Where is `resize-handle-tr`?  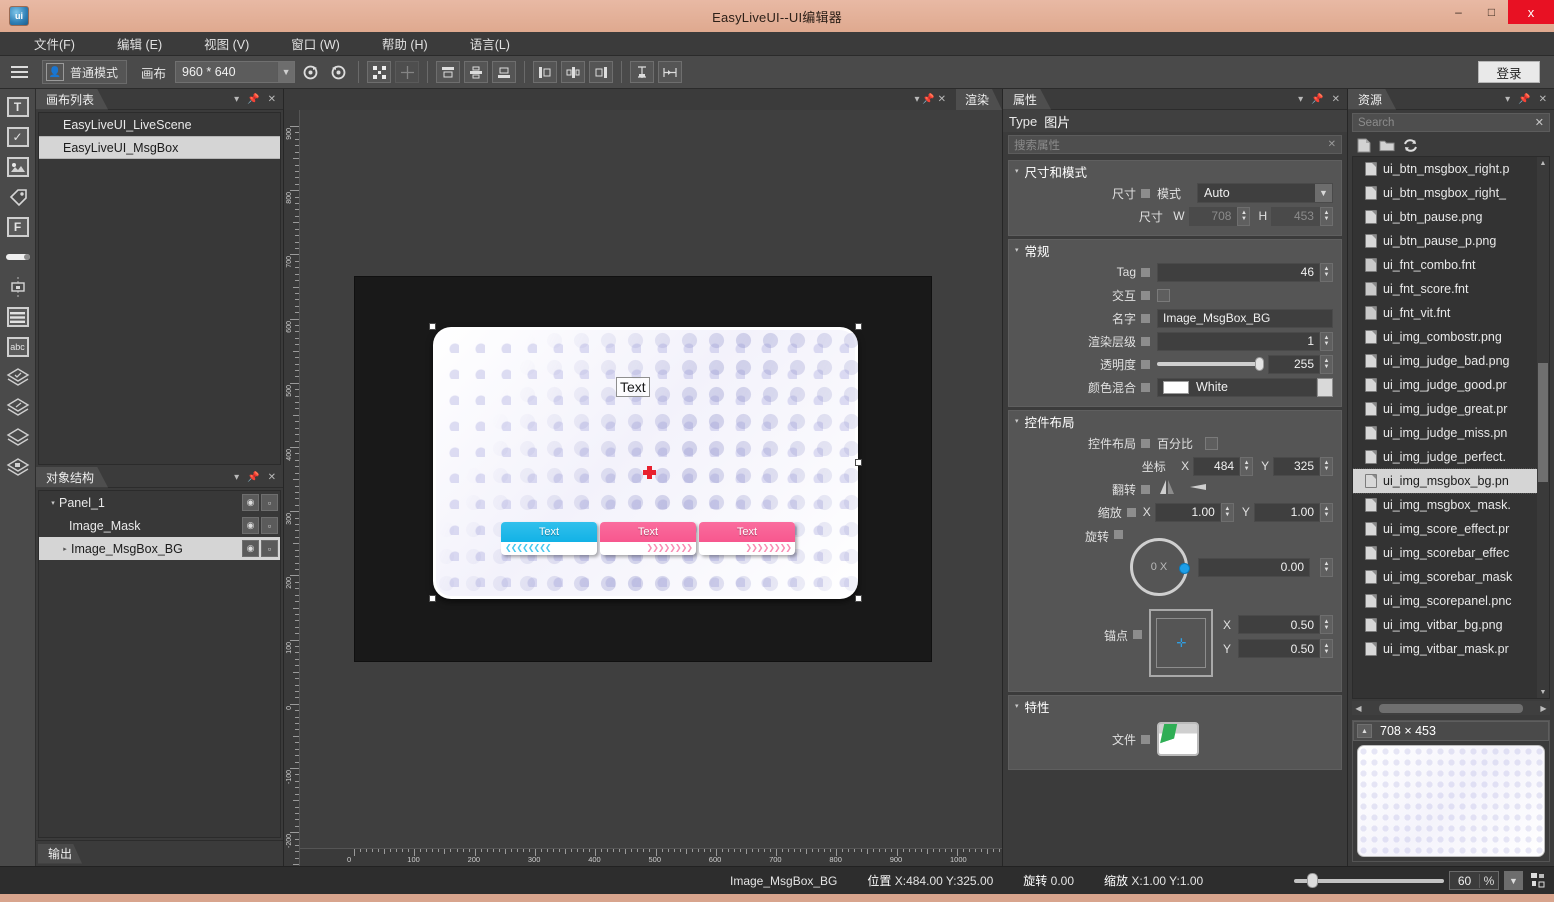
resize-handle-tr is located at coordinates (858, 326).